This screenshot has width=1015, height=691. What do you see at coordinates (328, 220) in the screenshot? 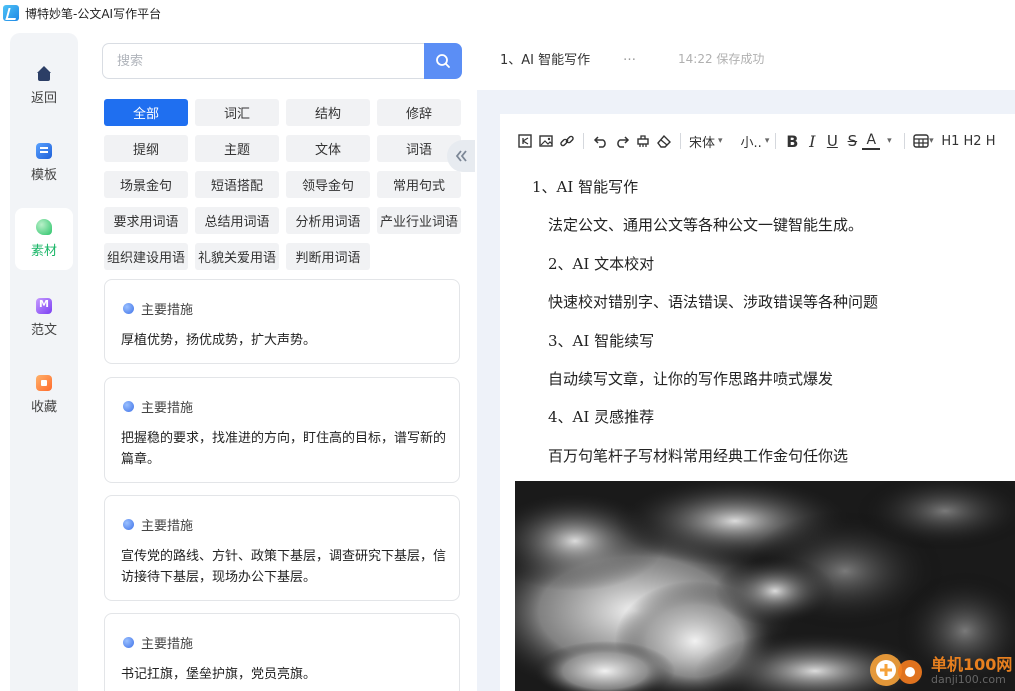
I see `tag-analysis-words: 分析用词语` at bounding box center [328, 220].